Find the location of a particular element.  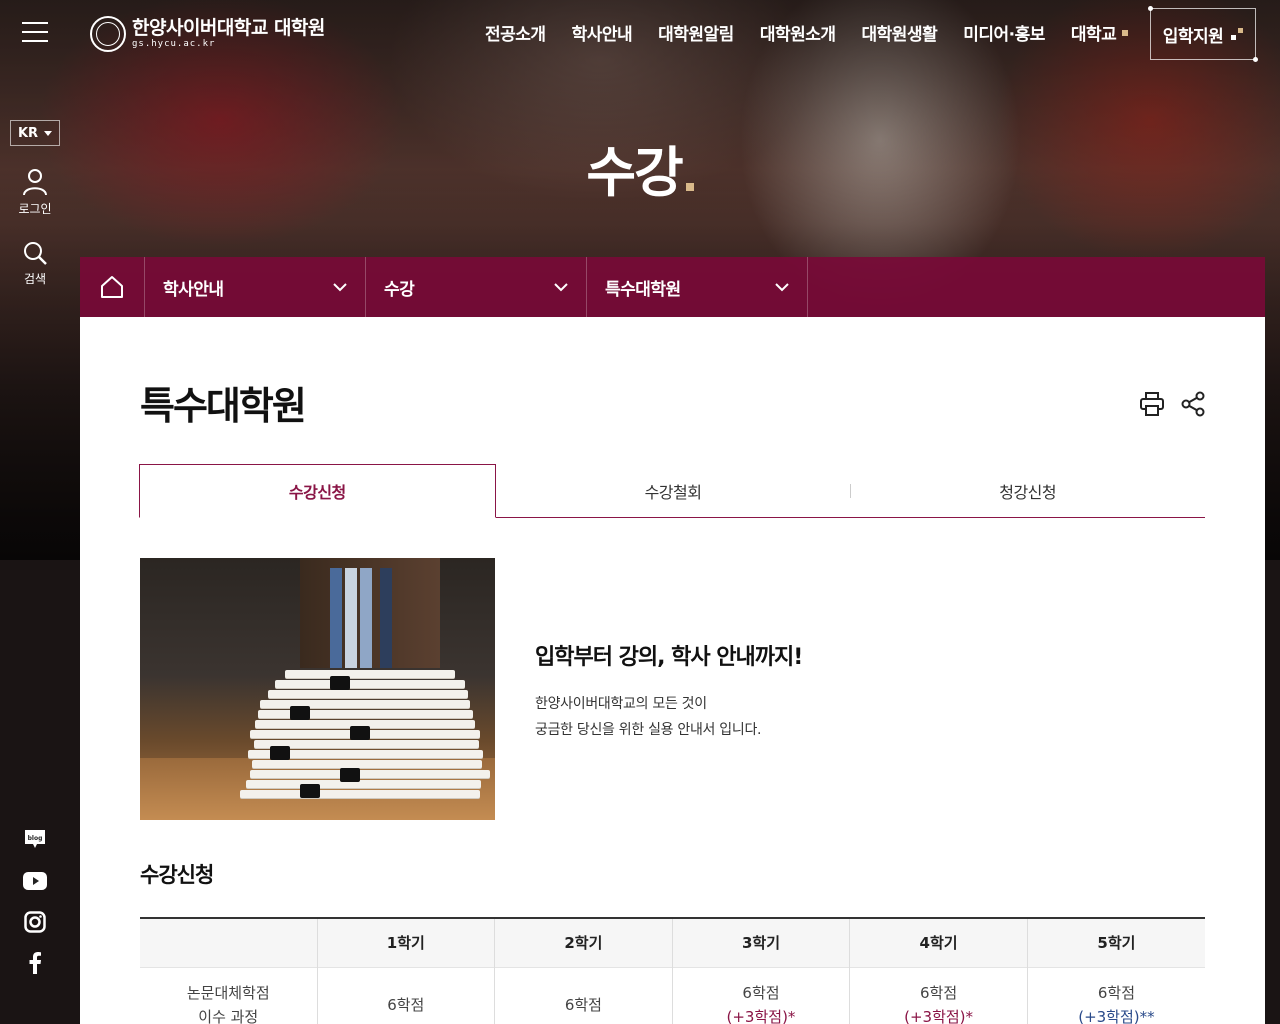

user-icon is located at coordinates (35, 182).